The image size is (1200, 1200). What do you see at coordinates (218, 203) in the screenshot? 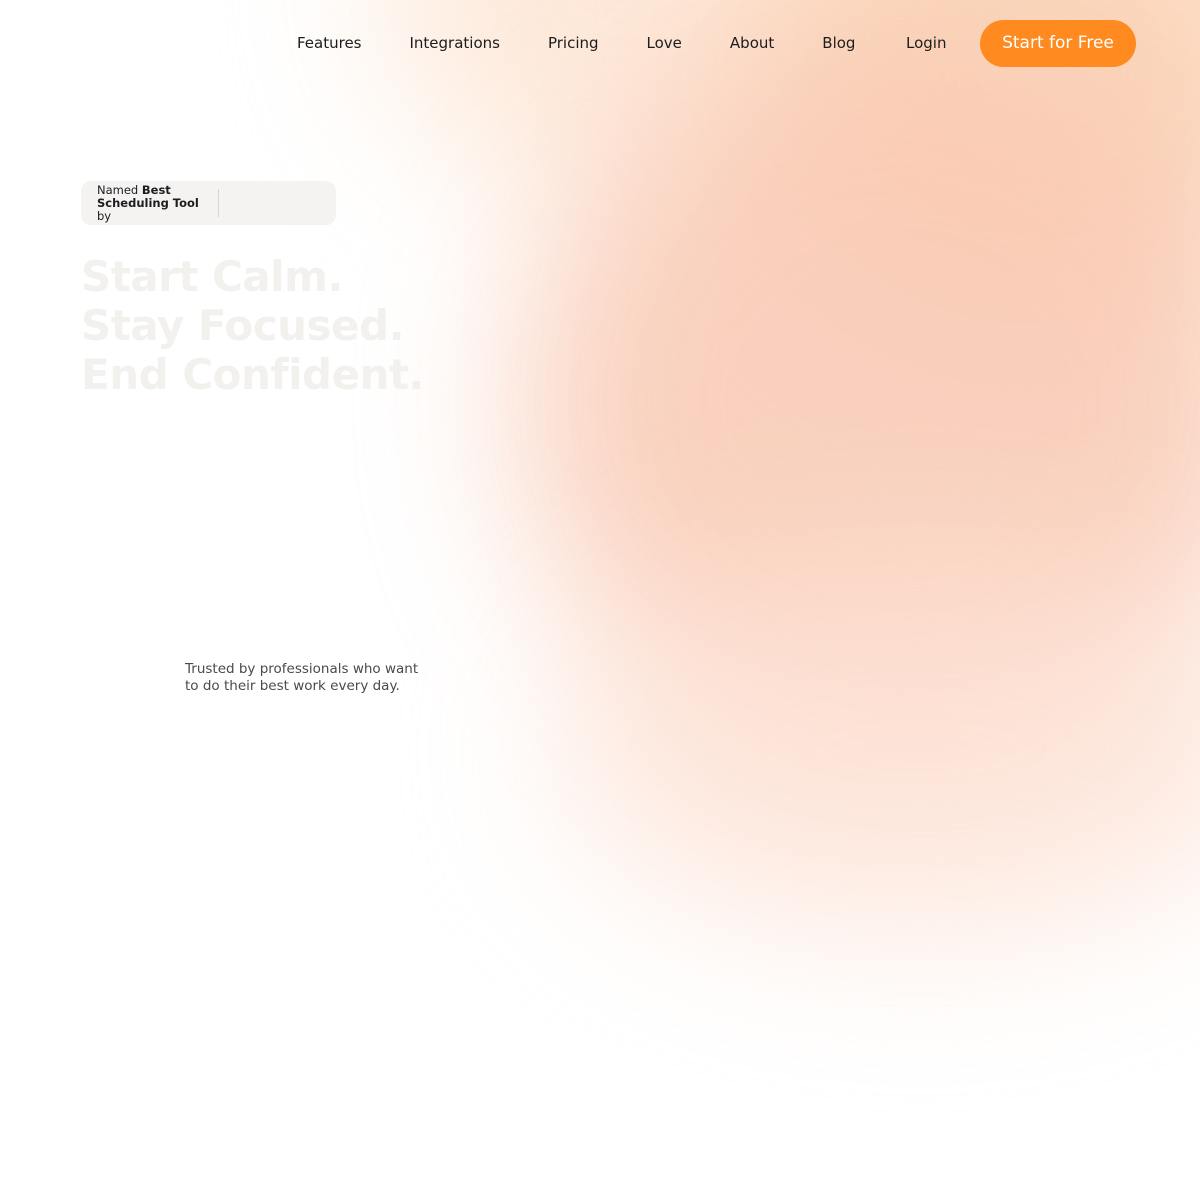
I see `award-divider` at bounding box center [218, 203].